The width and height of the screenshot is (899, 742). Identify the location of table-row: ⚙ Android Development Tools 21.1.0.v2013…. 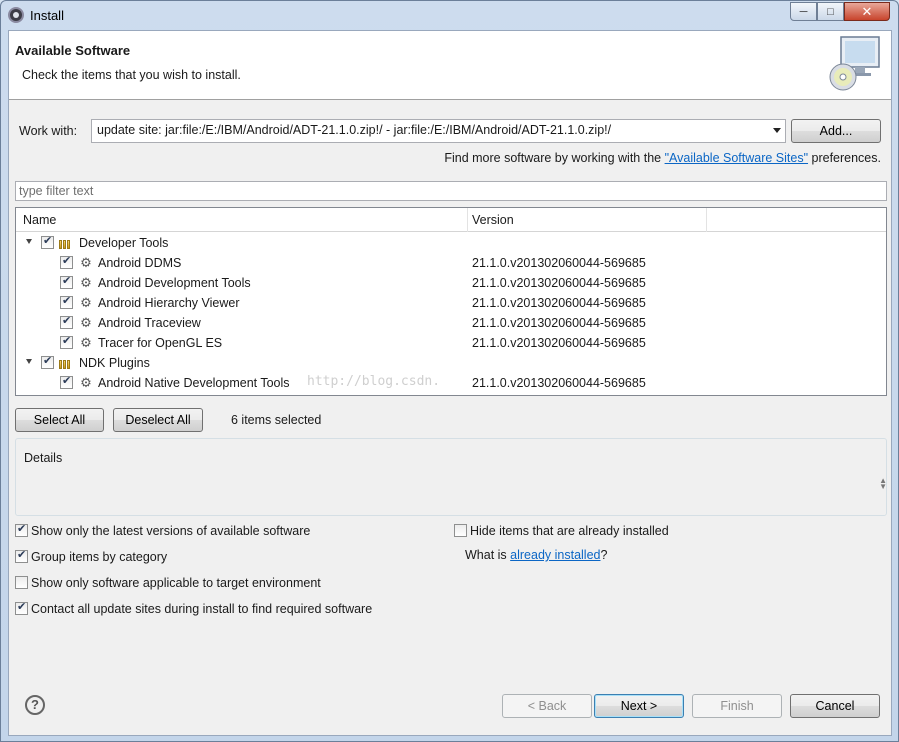
(451, 283).